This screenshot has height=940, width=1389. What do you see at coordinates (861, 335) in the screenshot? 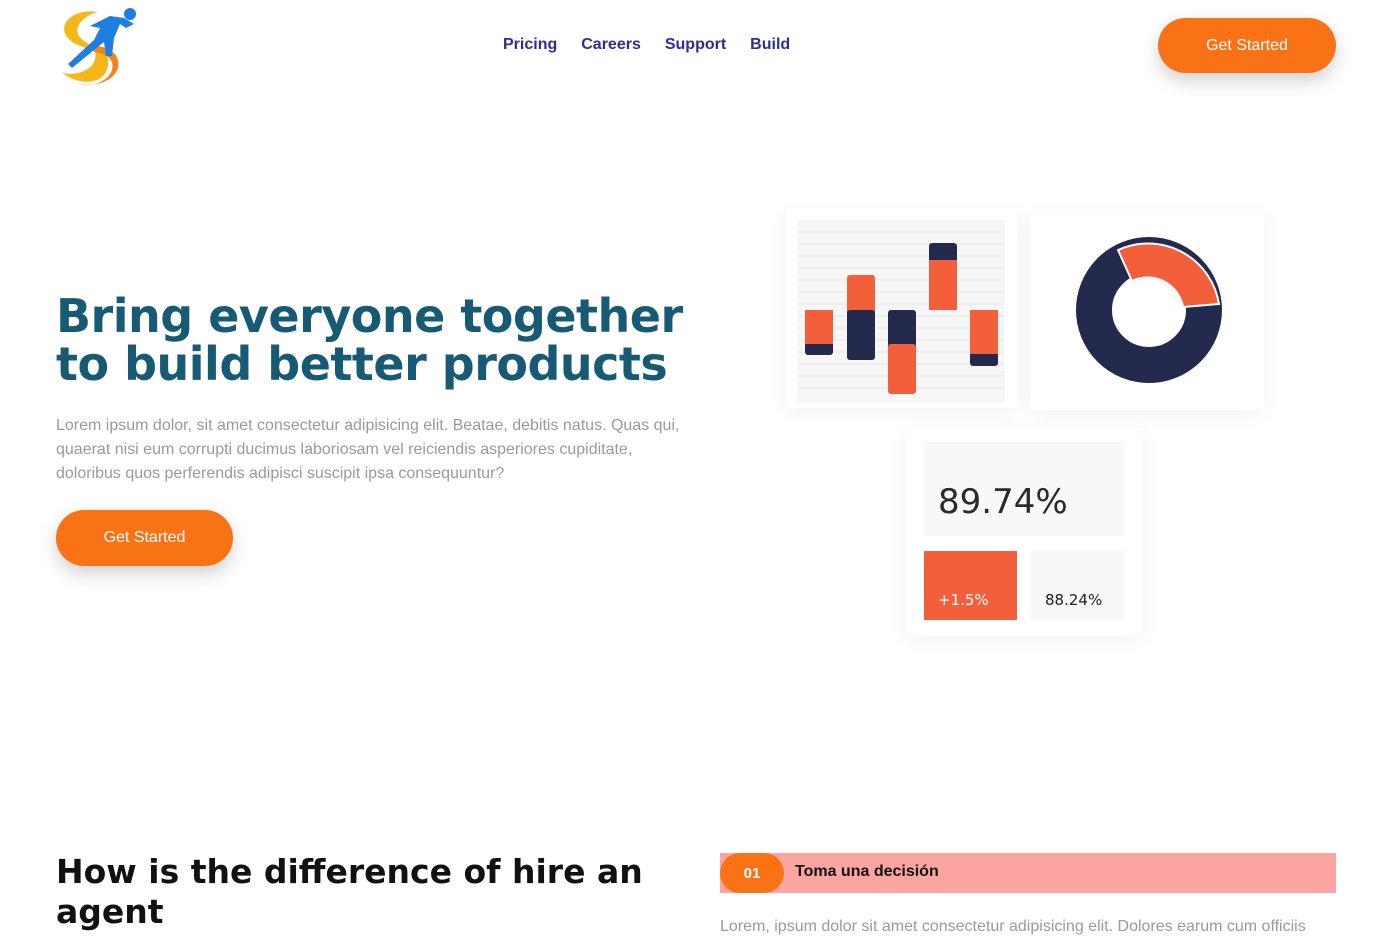
I see `bar-2-navy` at bounding box center [861, 335].